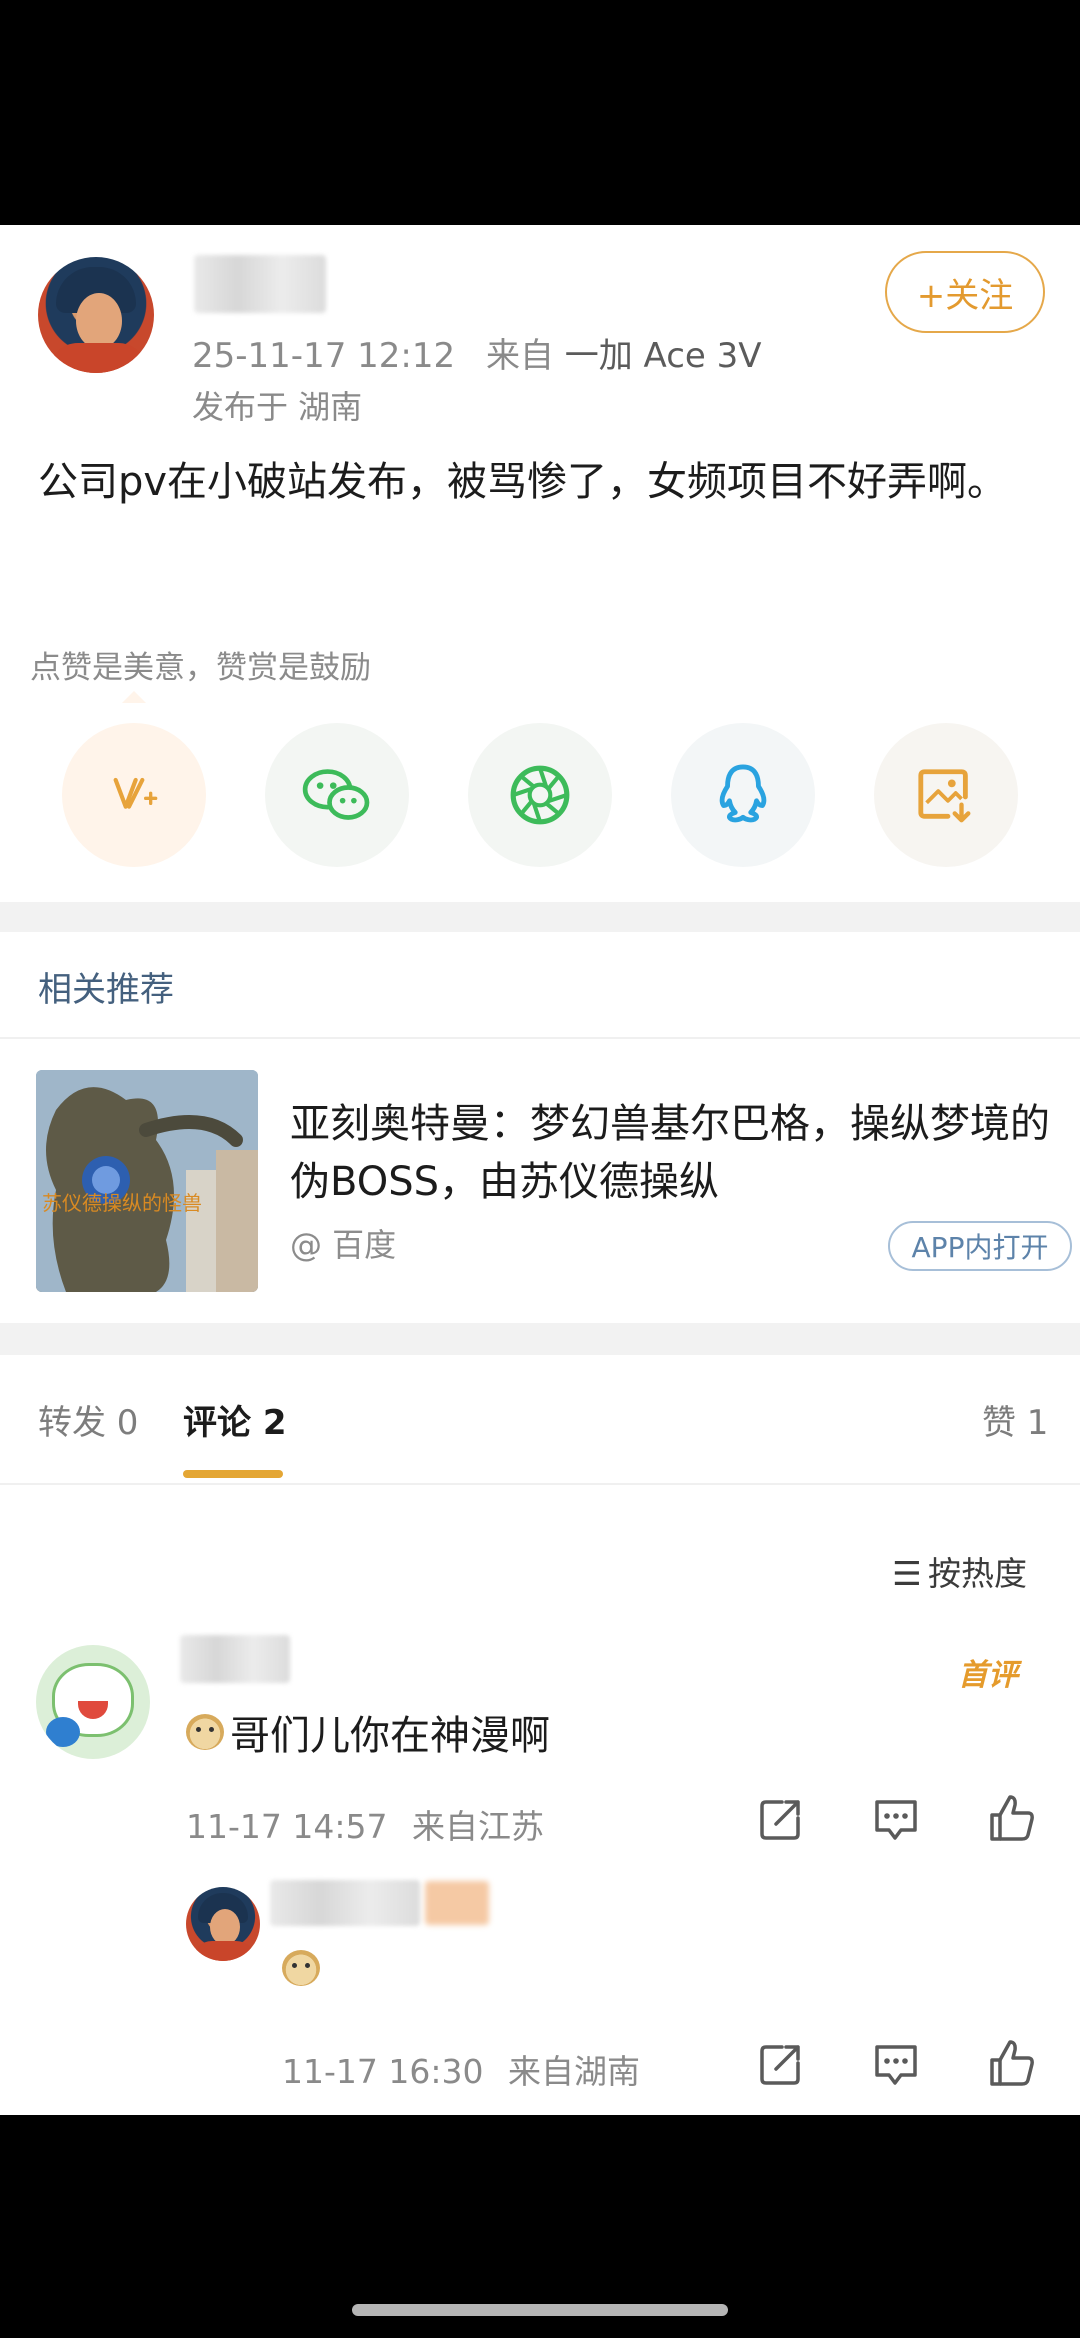 The width and height of the screenshot is (1080, 2338). Describe the element at coordinates (540, 1038) in the screenshot. I see `divider` at that location.